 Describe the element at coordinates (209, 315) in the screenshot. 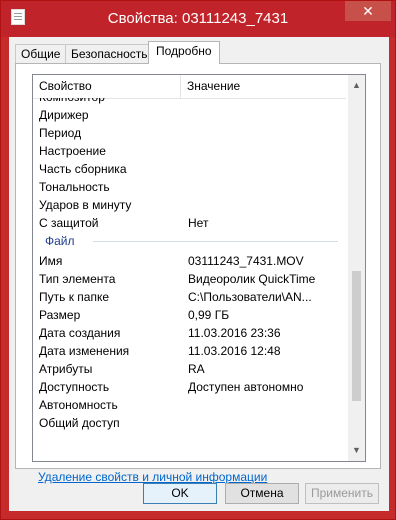

I see `property-value: 0,99 ГБ` at that location.